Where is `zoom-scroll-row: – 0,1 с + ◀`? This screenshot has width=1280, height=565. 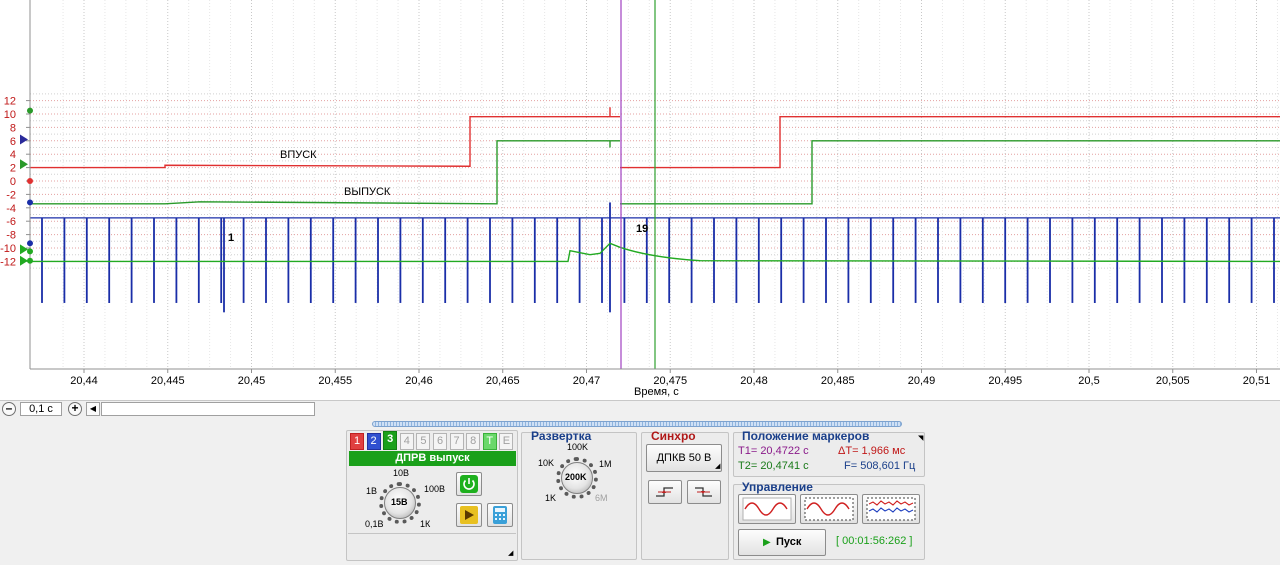
zoom-scroll-row: – 0,1 с + ◀ is located at coordinates (640, 408).